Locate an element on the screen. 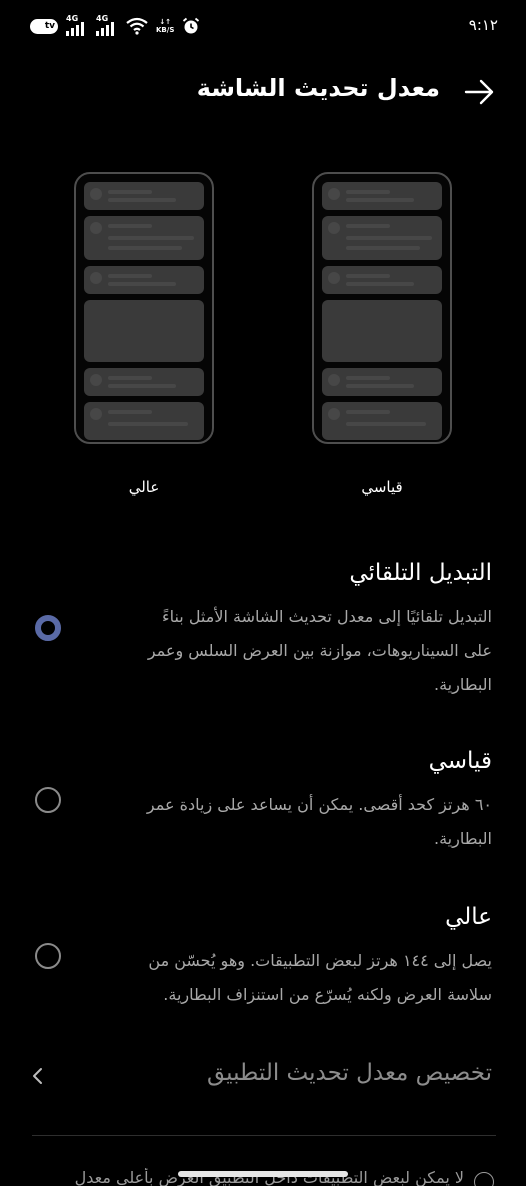 The height and width of the screenshot is (1186, 526). network-speed: ↓↑ KB/S is located at coordinates (165, 26).